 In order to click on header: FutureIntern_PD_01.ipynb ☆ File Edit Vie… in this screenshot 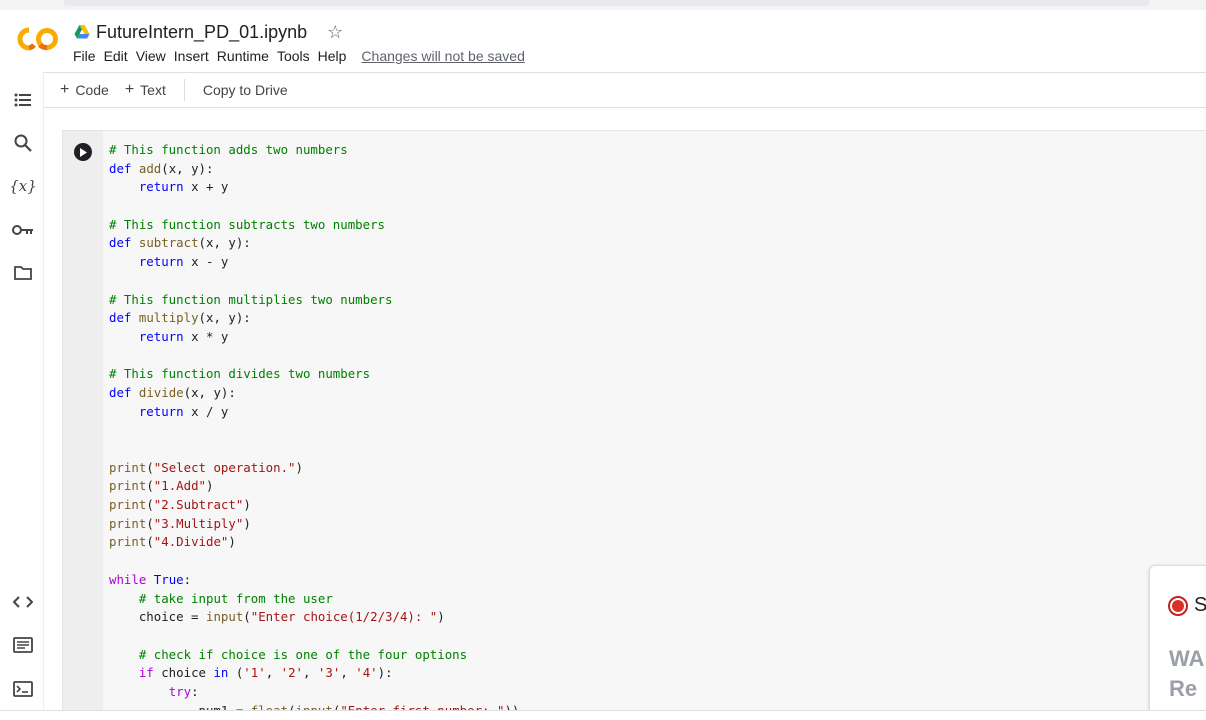, I will do `click(603, 41)`.